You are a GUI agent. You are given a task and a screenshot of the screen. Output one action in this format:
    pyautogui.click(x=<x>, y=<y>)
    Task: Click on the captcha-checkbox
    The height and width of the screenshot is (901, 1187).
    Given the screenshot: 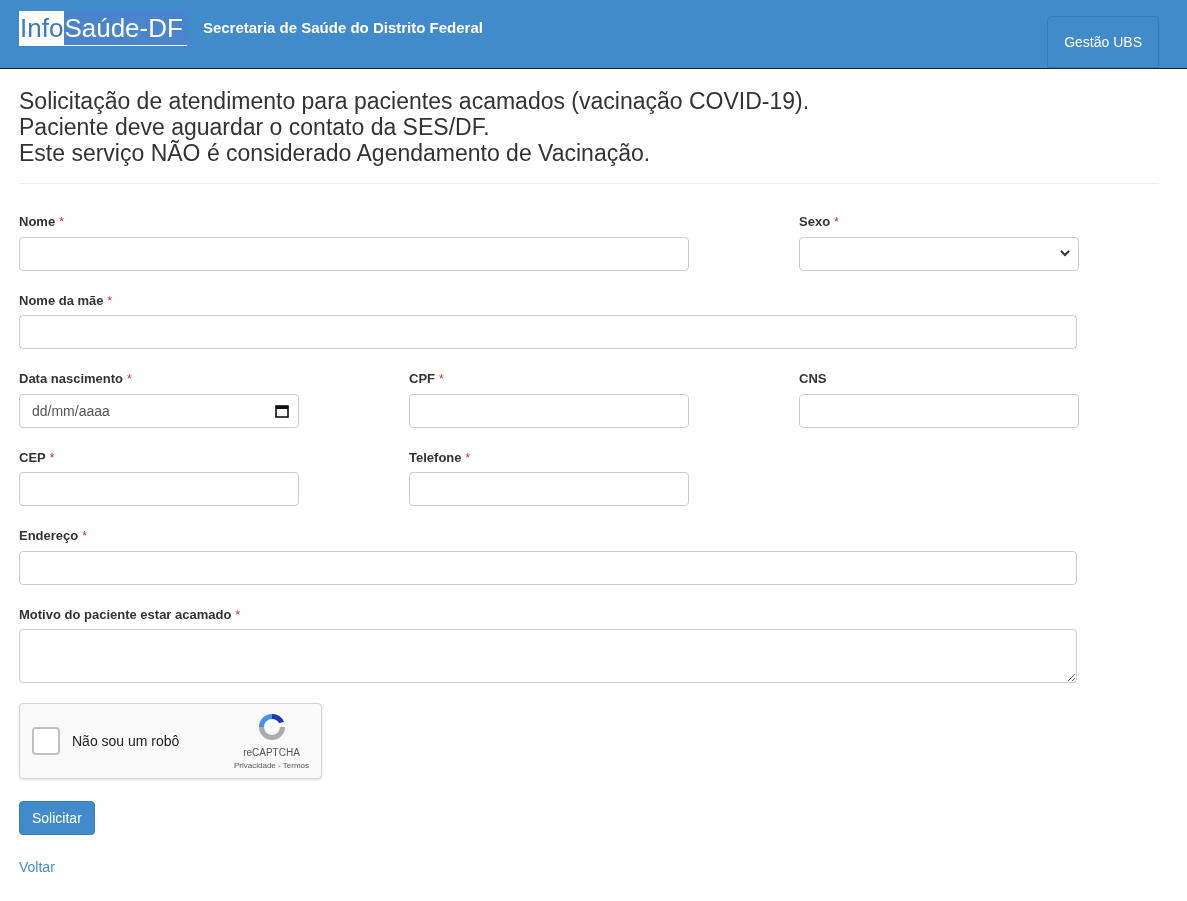 What is the action you would take?
    pyautogui.click(x=46, y=741)
    